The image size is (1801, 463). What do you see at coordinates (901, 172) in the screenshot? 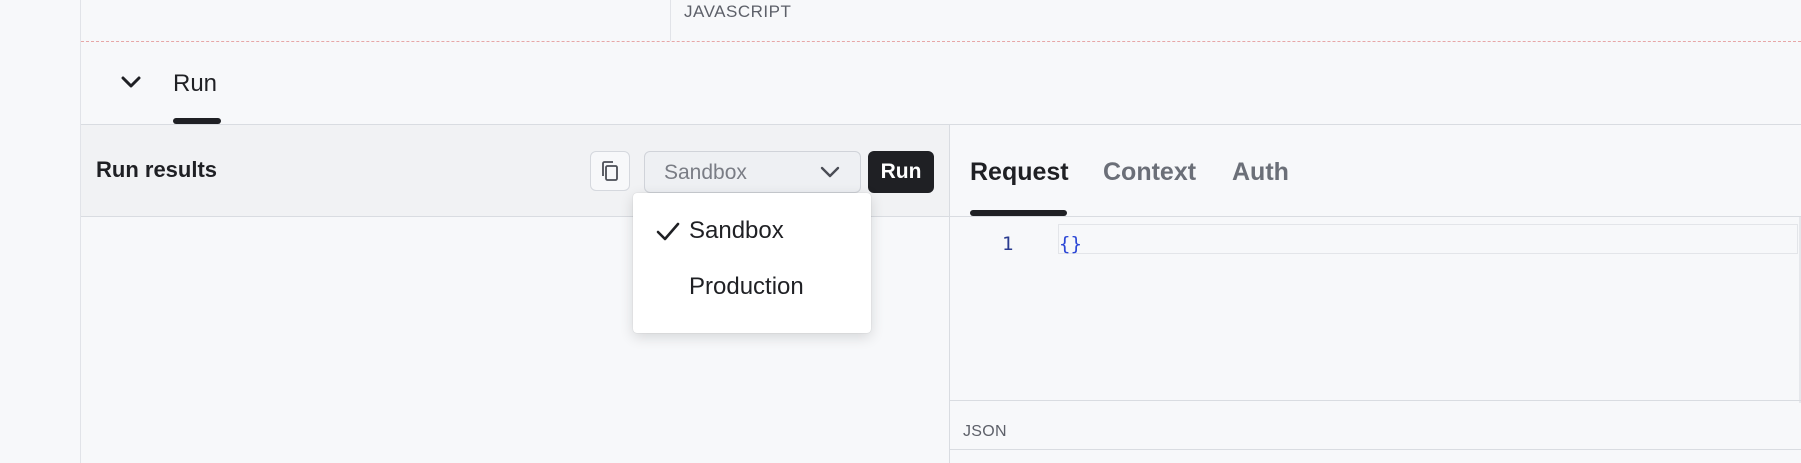
I see `run-button: Run` at bounding box center [901, 172].